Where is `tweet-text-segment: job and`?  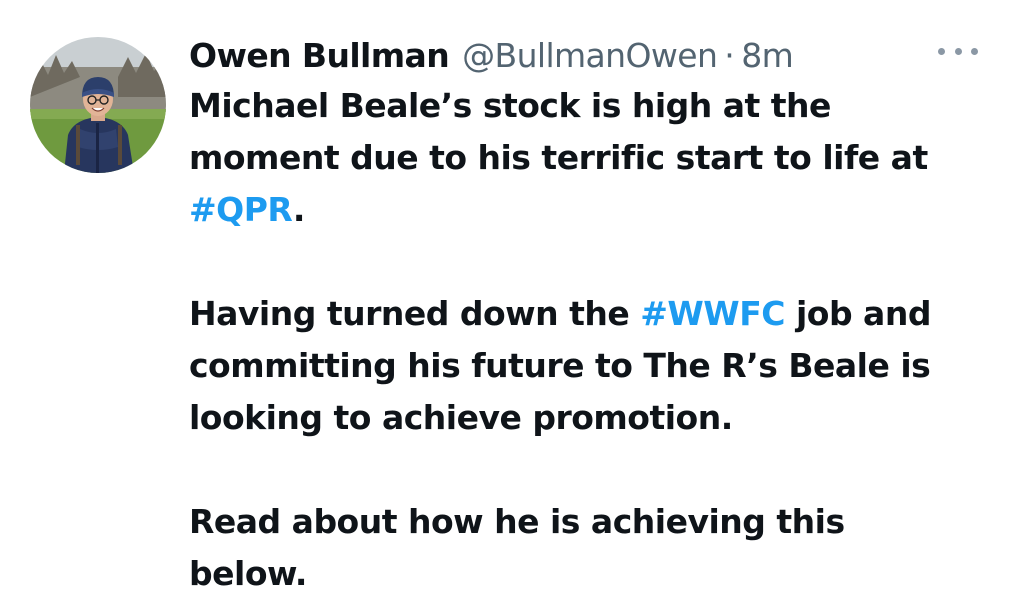 tweet-text-segment: job and is located at coordinates (857, 313).